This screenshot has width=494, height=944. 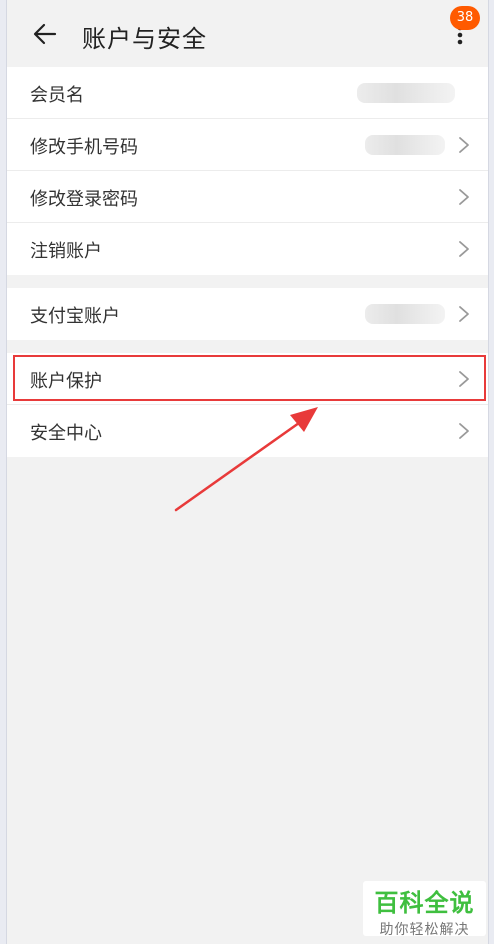 I want to click on window-frame-left, so click(x=3, y=472).